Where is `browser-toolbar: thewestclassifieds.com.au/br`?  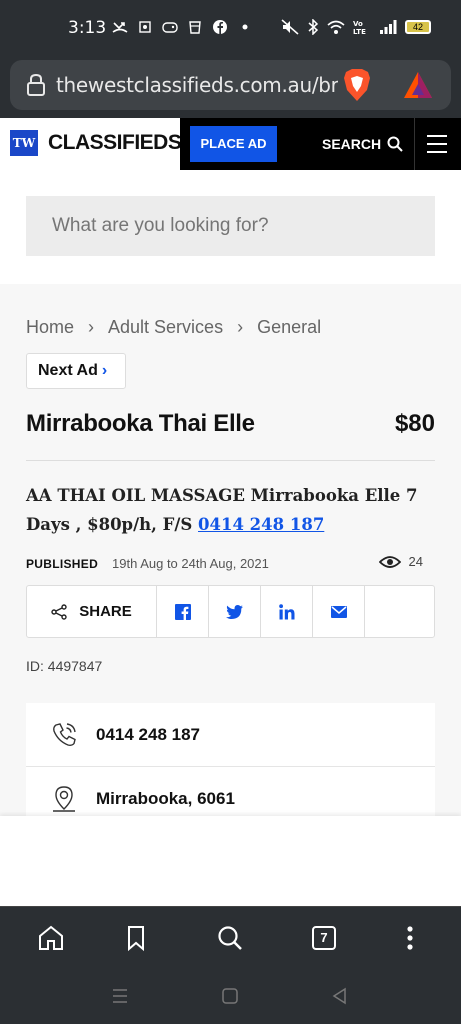
browser-toolbar: thewestclassifieds.com.au/br is located at coordinates (230, 88).